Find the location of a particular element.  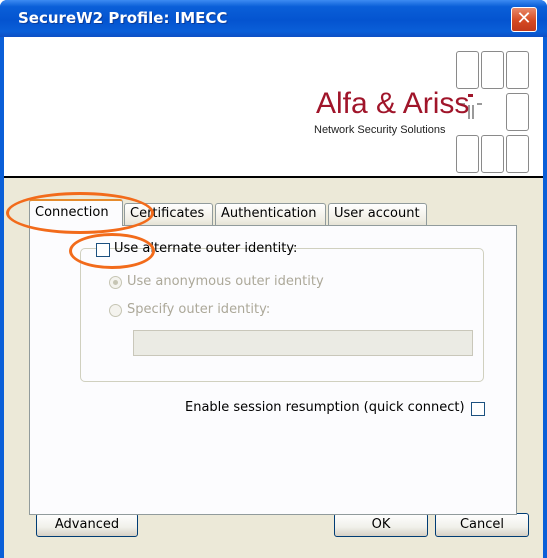

logo-tagline: Network Security Solutions is located at coordinates (380, 130).